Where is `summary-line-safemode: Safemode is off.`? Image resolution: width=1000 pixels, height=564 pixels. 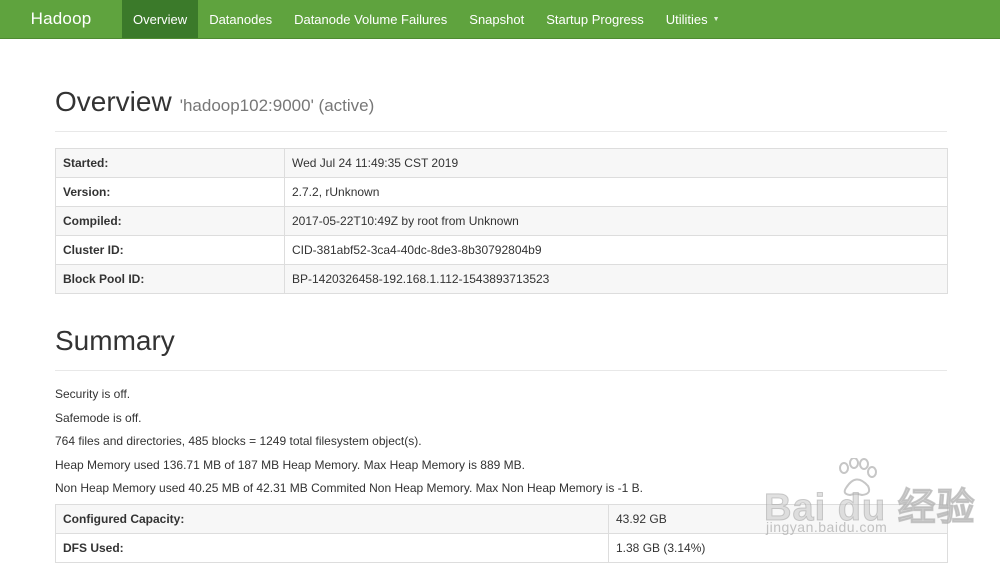
summary-line-safemode: Safemode is off. is located at coordinates (98, 417).